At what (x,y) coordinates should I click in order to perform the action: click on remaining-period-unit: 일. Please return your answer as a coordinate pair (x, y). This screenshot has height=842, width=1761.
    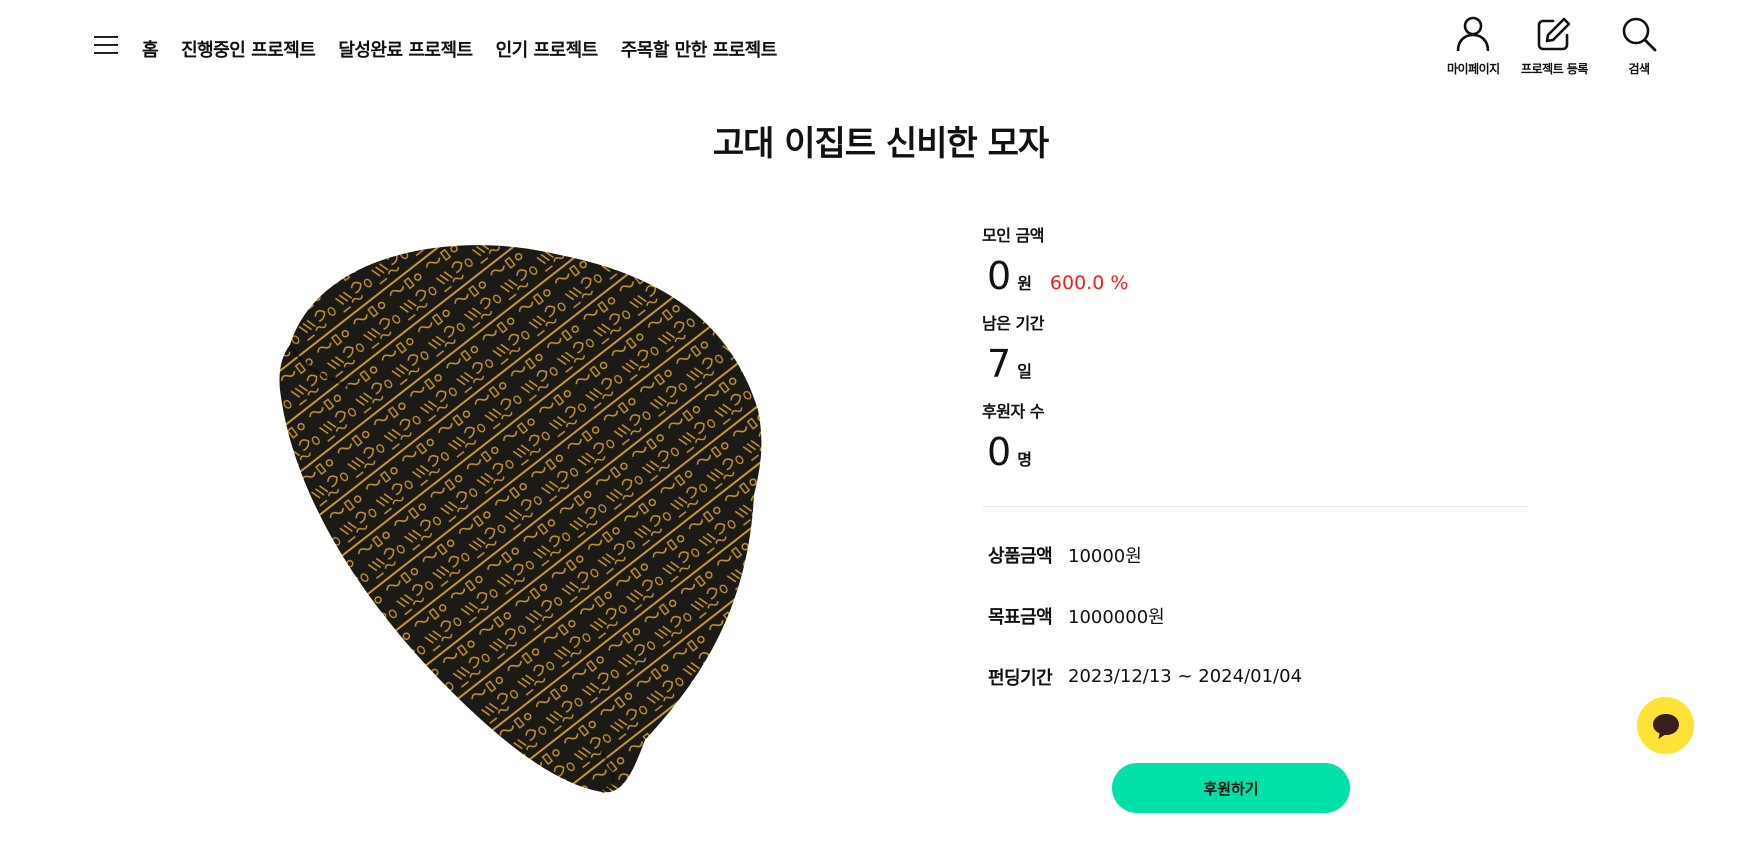
    Looking at the image, I should click on (1024, 371).